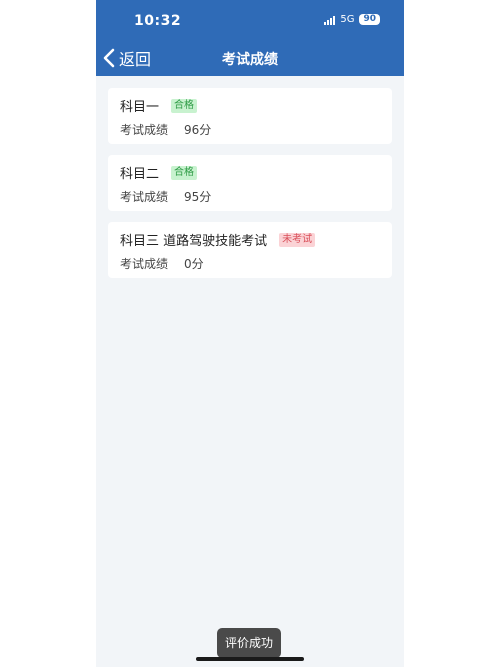 This screenshot has width=500, height=667. I want to click on score-row: 考试成绩 95分, so click(165, 196).